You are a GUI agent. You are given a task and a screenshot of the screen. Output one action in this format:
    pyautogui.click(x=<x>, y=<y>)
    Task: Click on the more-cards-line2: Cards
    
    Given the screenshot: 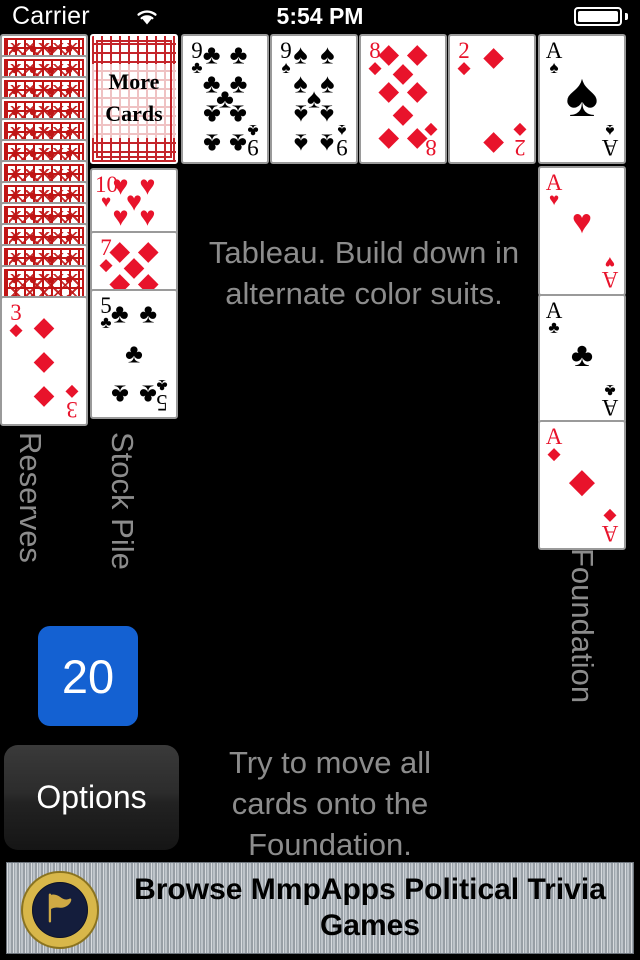 What is the action you would take?
    pyautogui.click(x=134, y=113)
    